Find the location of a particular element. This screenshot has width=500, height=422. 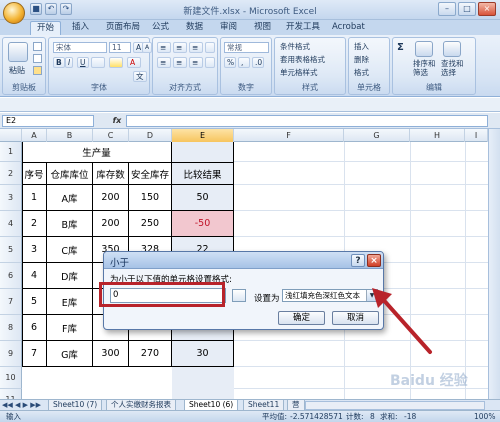

tab-data: 数据 is located at coordinates (194, 28).